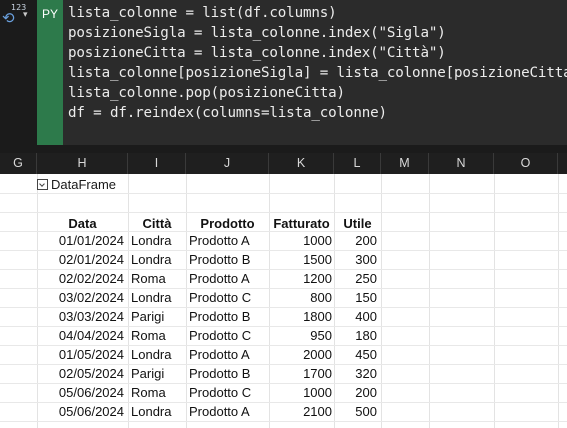  I want to click on cell-utile: 150, so click(357, 297).